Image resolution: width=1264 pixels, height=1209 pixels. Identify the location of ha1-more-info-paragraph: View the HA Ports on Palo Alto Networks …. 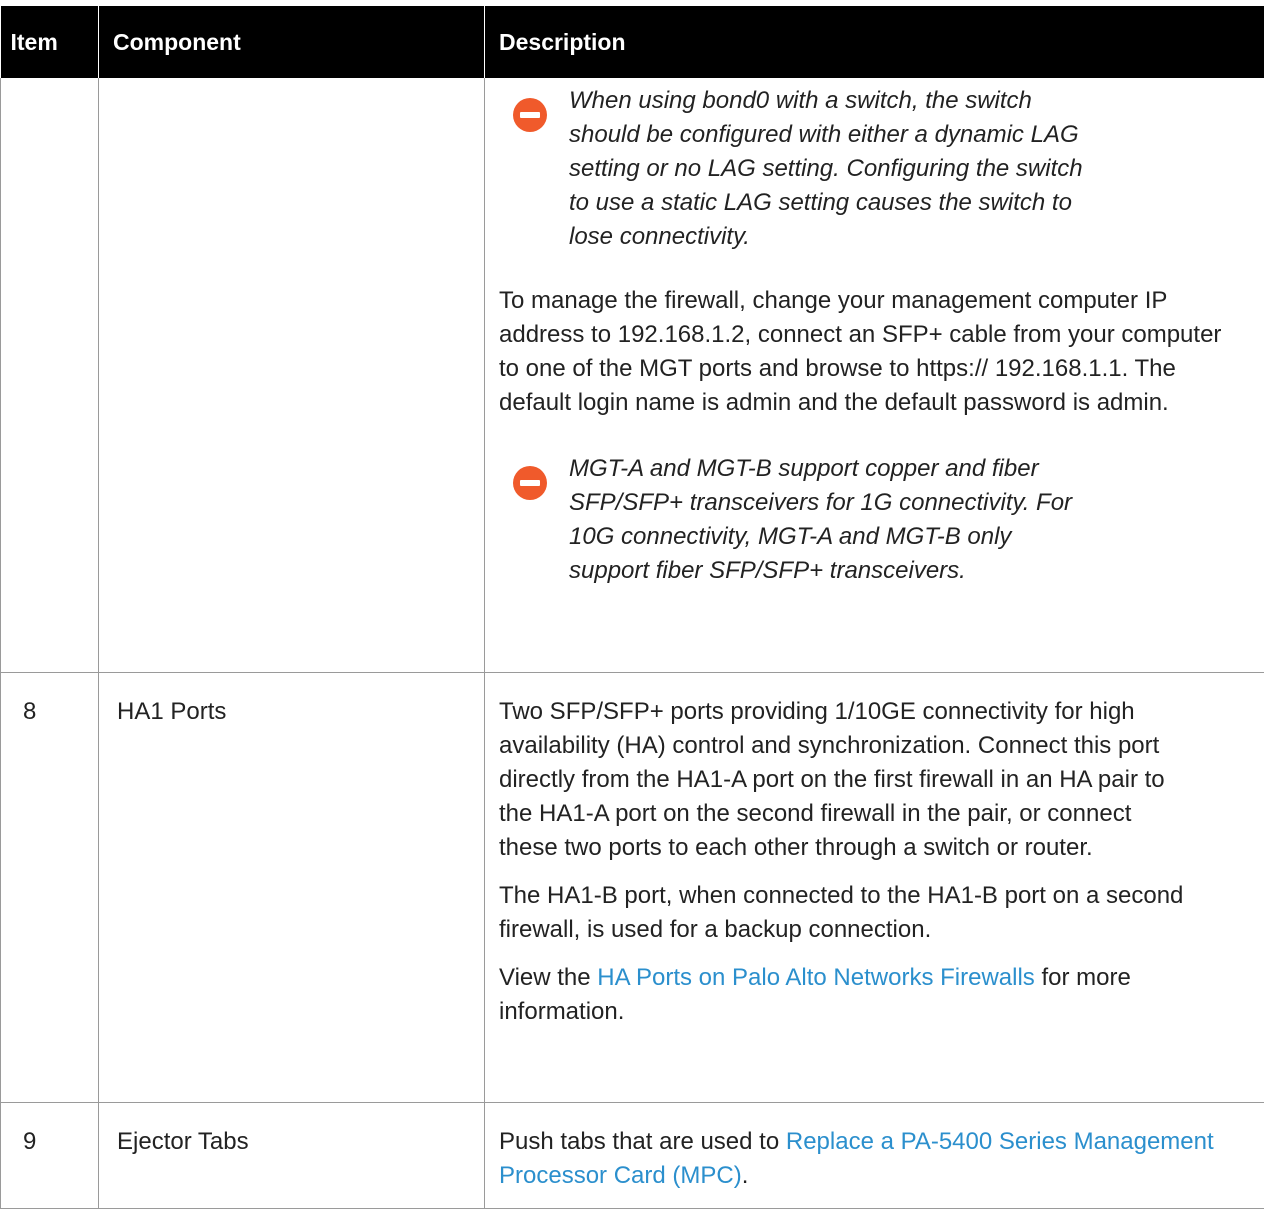
(859, 995).